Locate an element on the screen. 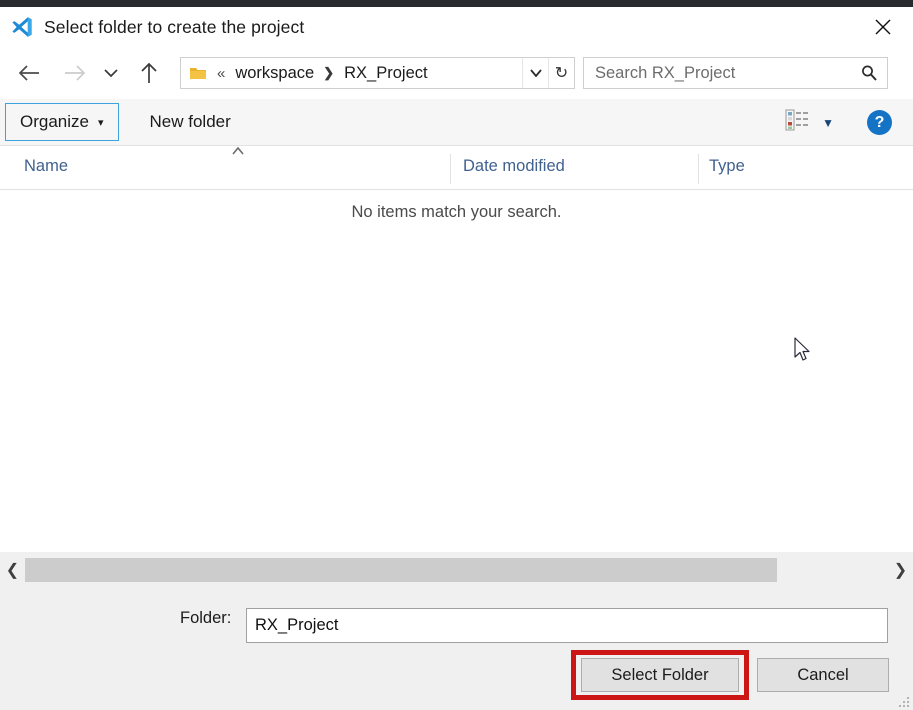 The width and height of the screenshot is (913, 710). vscode-icon is located at coordinates (22, 27).